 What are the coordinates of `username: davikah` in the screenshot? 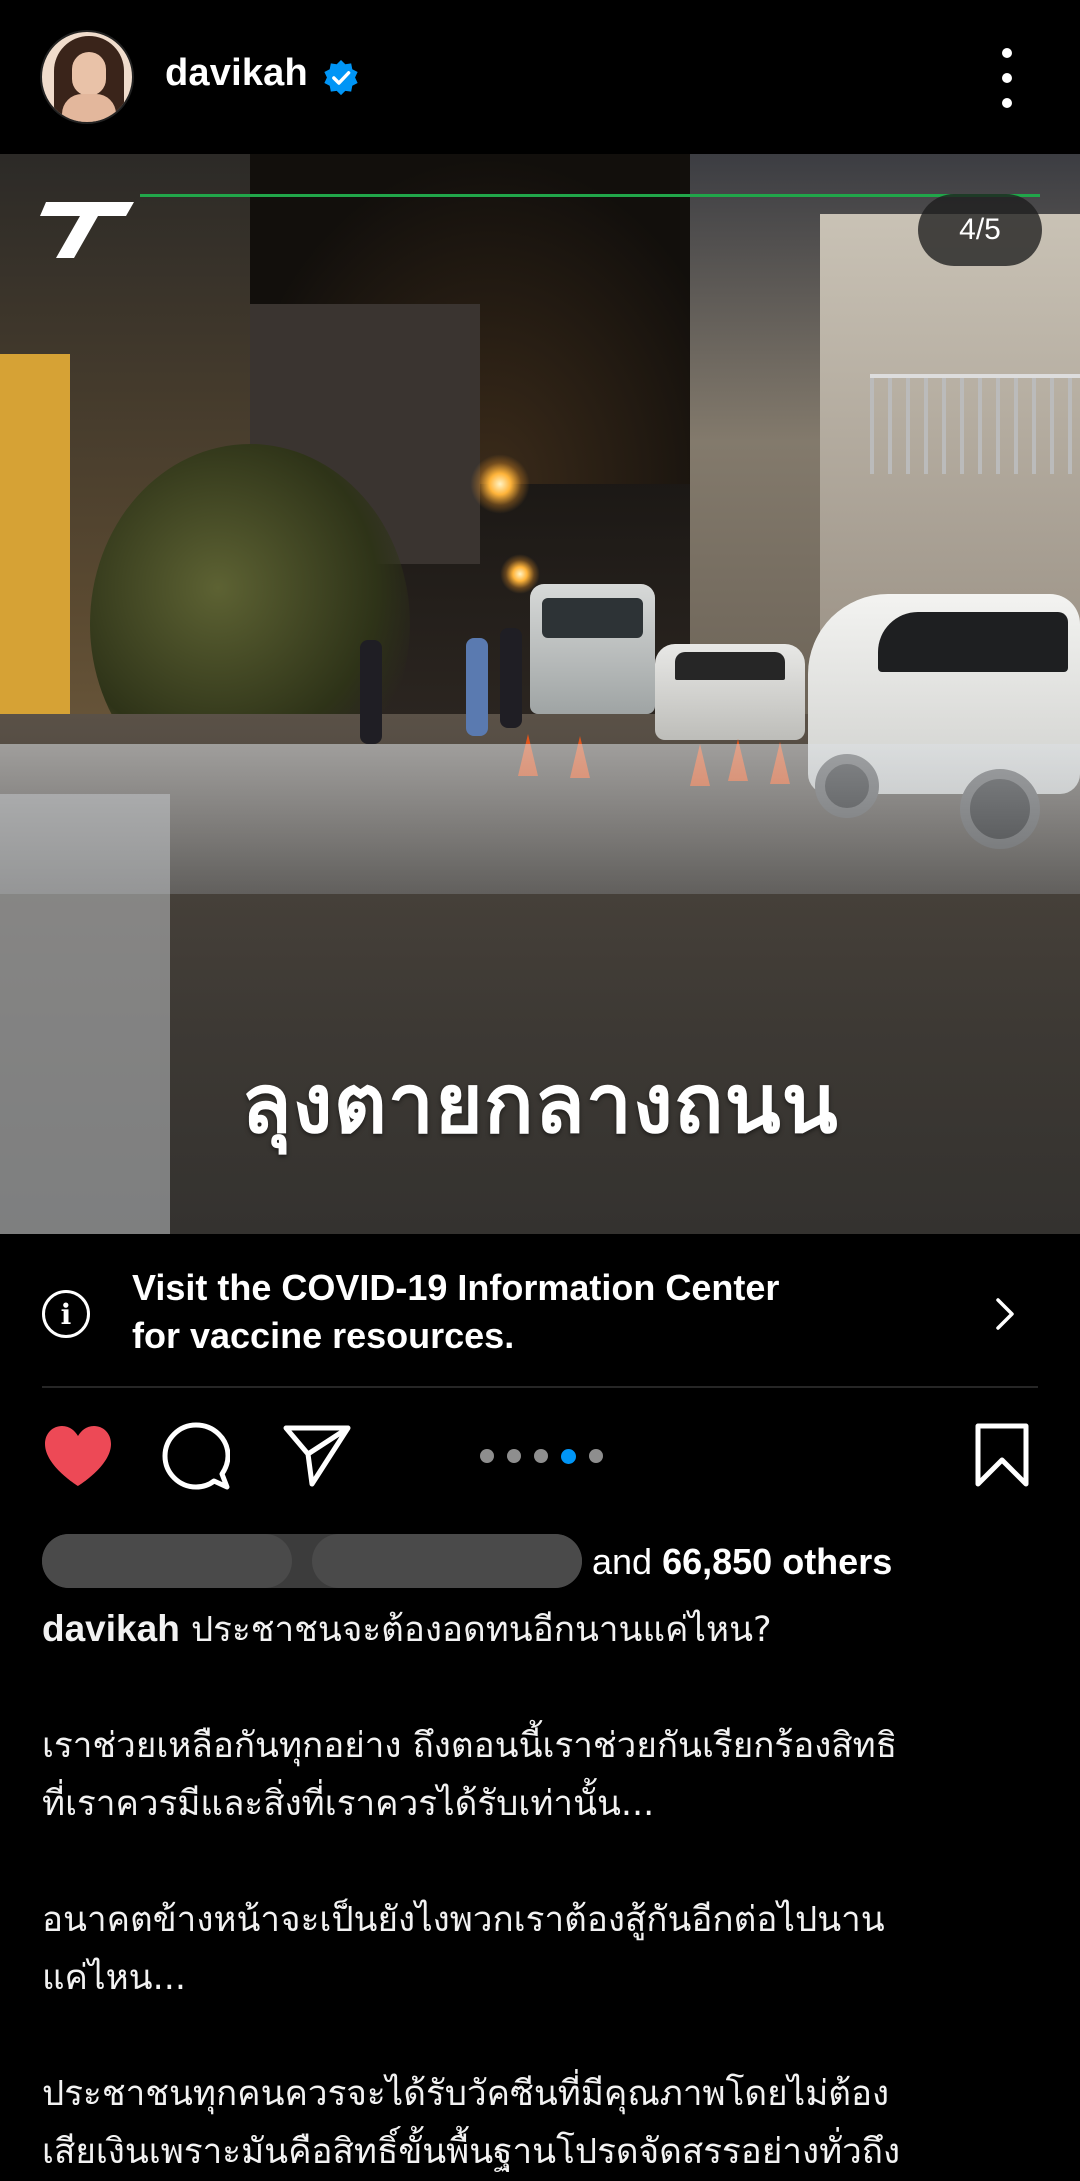 It's located at (236, 73).